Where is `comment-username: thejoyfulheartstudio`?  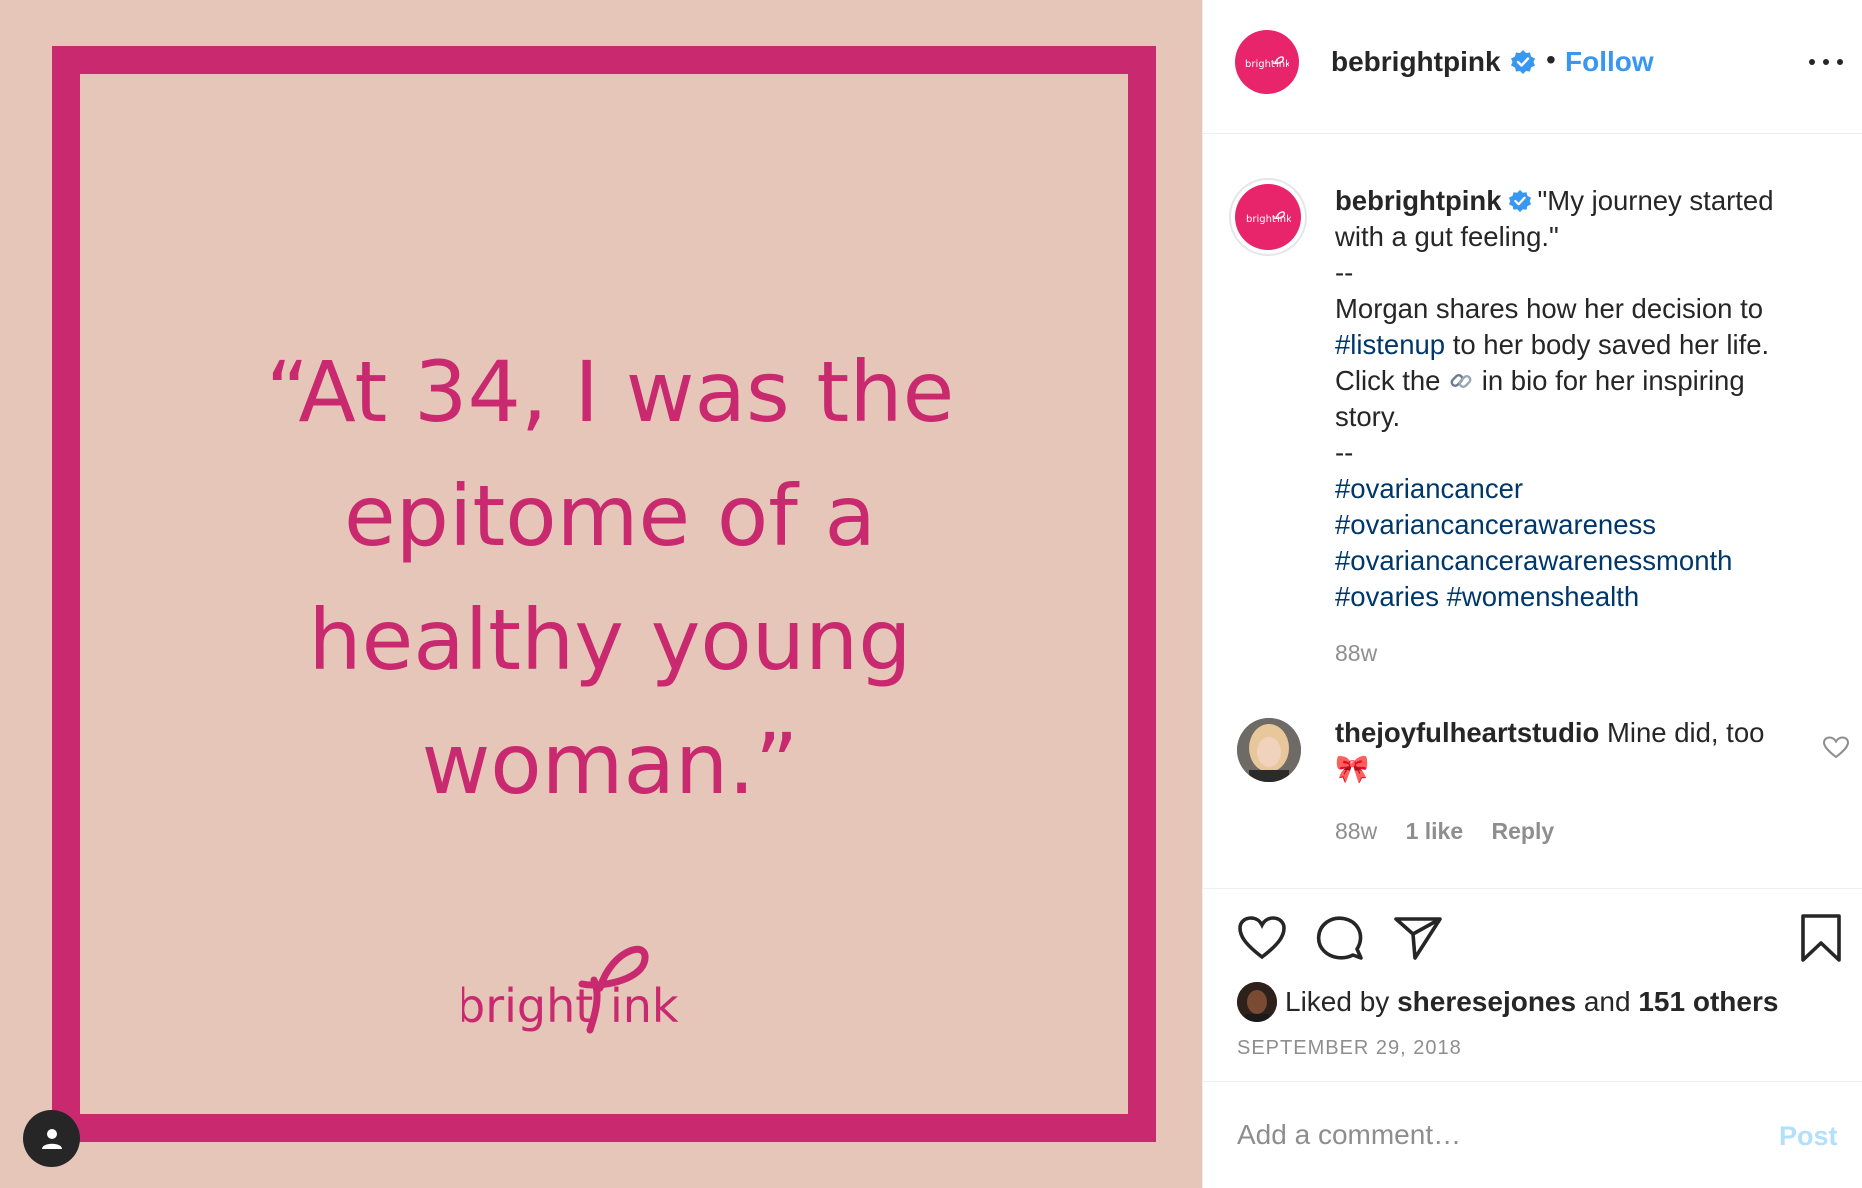
comment-username: thejoyfulheartstudio is located at coordinates (1467, 732).